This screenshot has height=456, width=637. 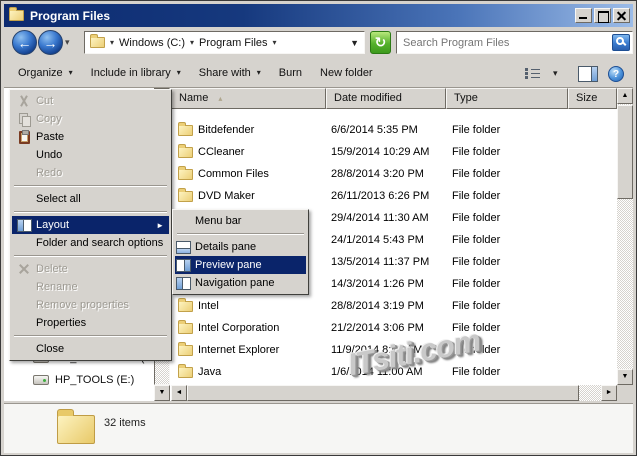 I want to click on column-header-date-modified: Date modified, so click(x=386, y=98).